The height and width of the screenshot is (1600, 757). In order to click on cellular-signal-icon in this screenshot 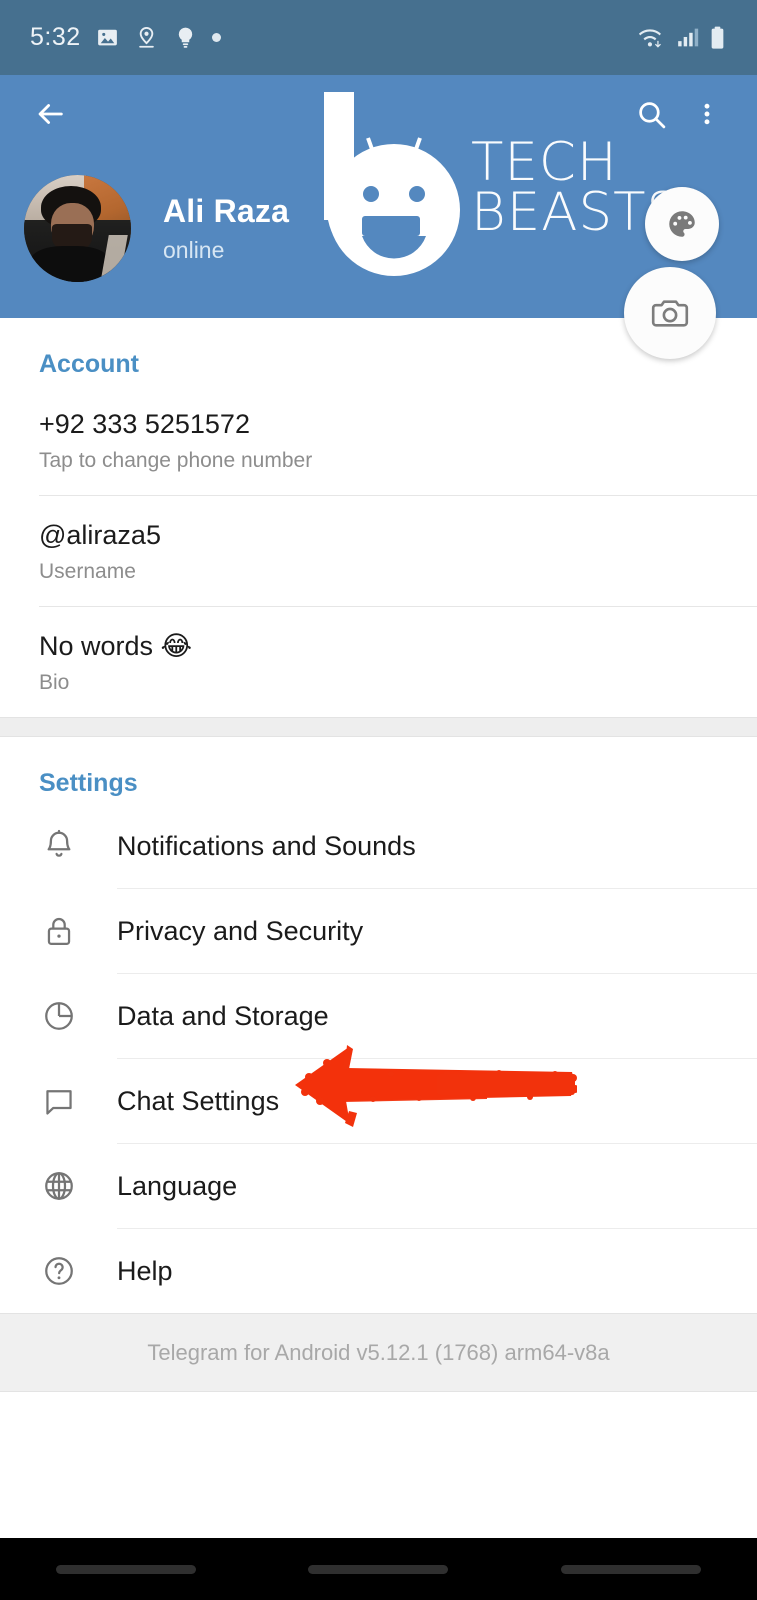, I will do `click(688, 37)`.